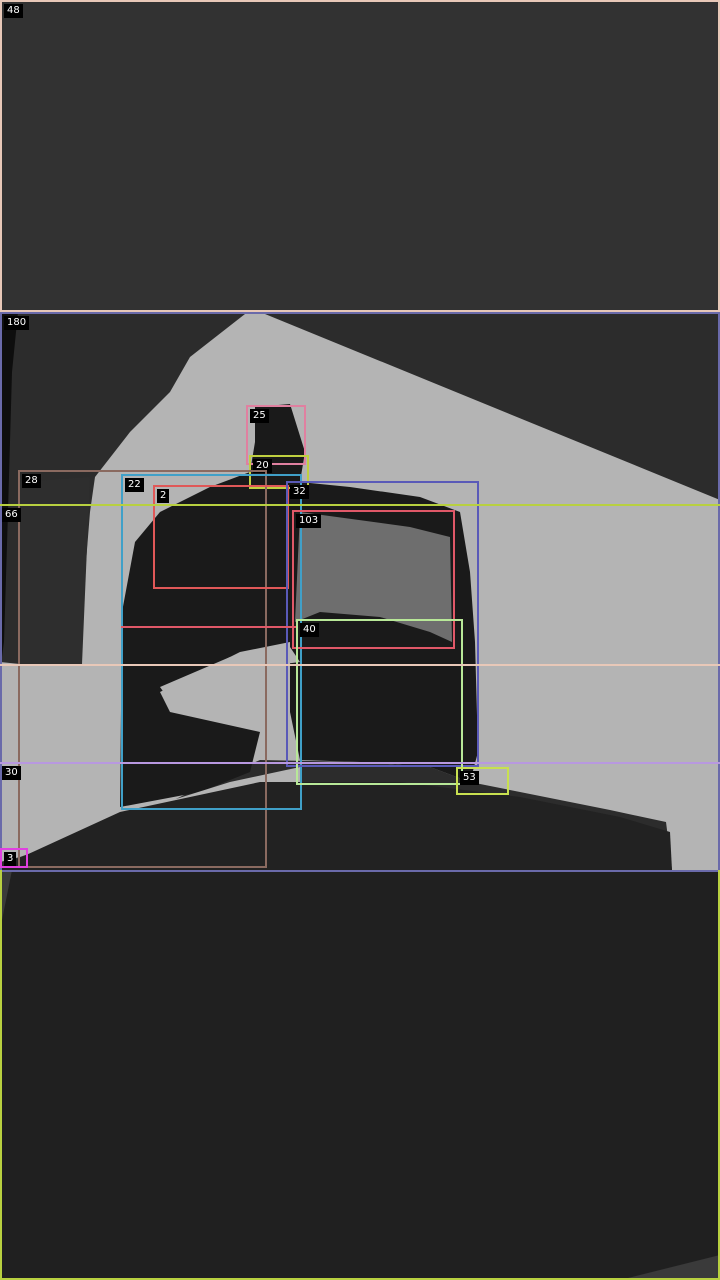 The image size is (720, 1280). Describe the element at coordinates (379, 702) in the screenshot. I see `region-box-40: 40` at that location.